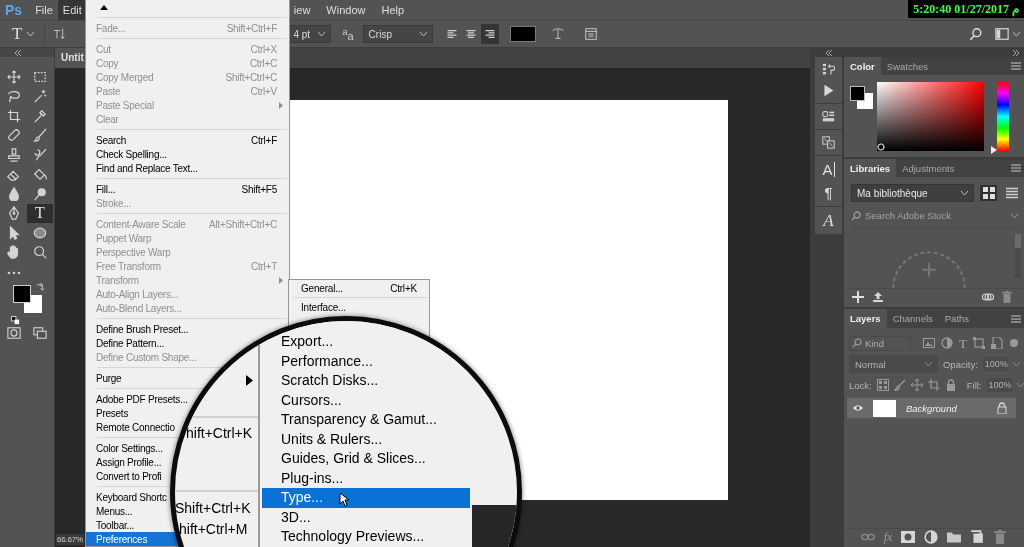  I want to click on clone-source-icon, so click(828, 142).